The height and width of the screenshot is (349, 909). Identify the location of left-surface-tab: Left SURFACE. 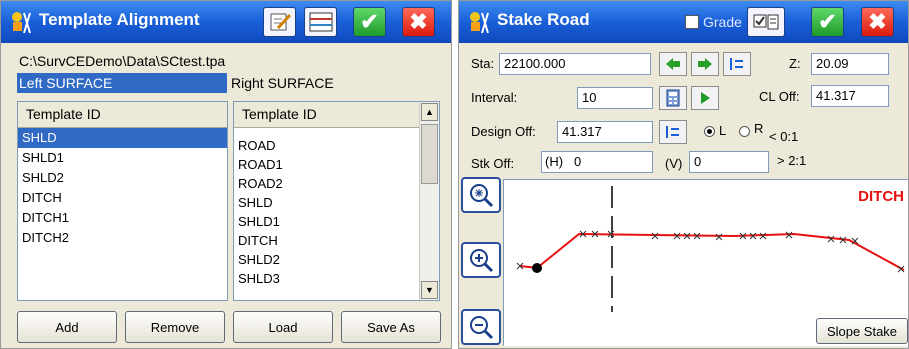
(122, 83).